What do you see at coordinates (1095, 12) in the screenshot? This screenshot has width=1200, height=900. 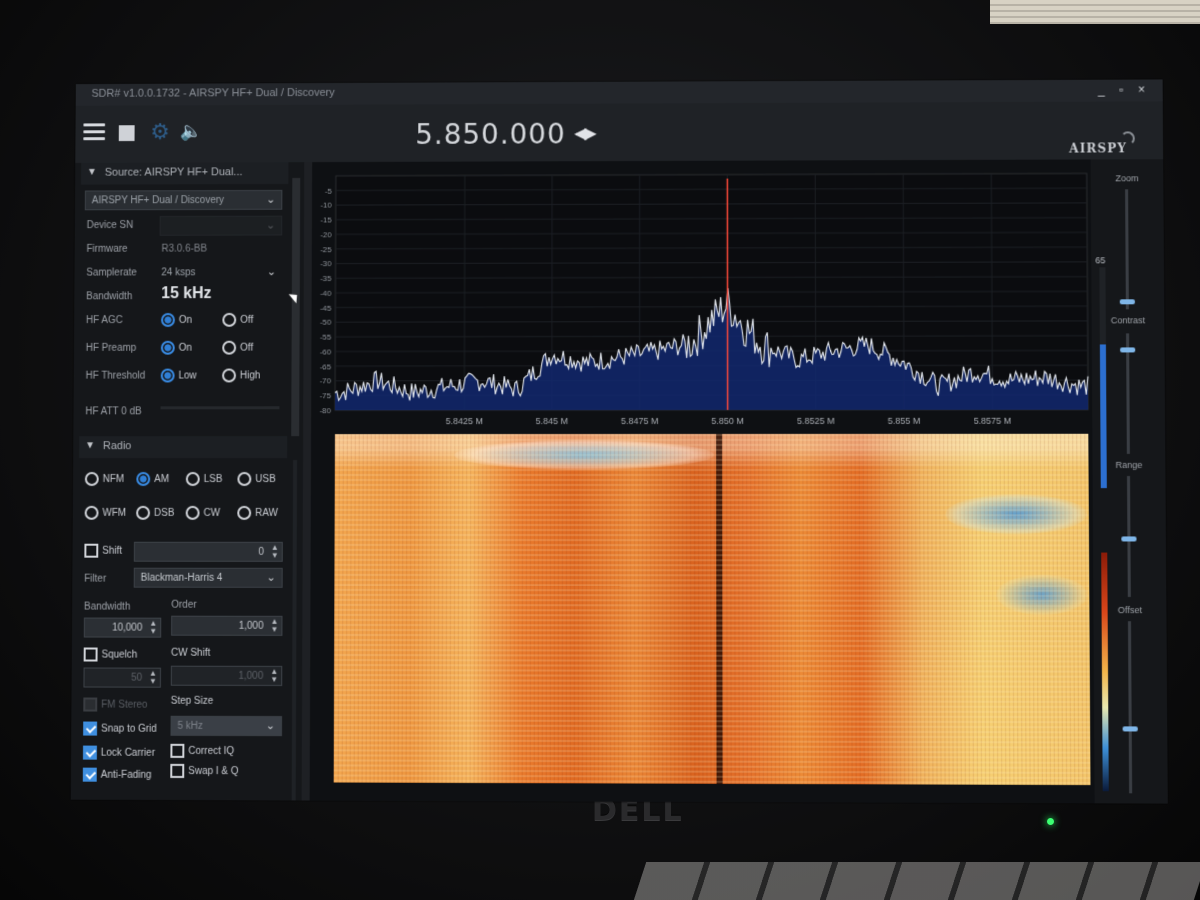 I see `background-wall` at bounding box center [1095, 12].